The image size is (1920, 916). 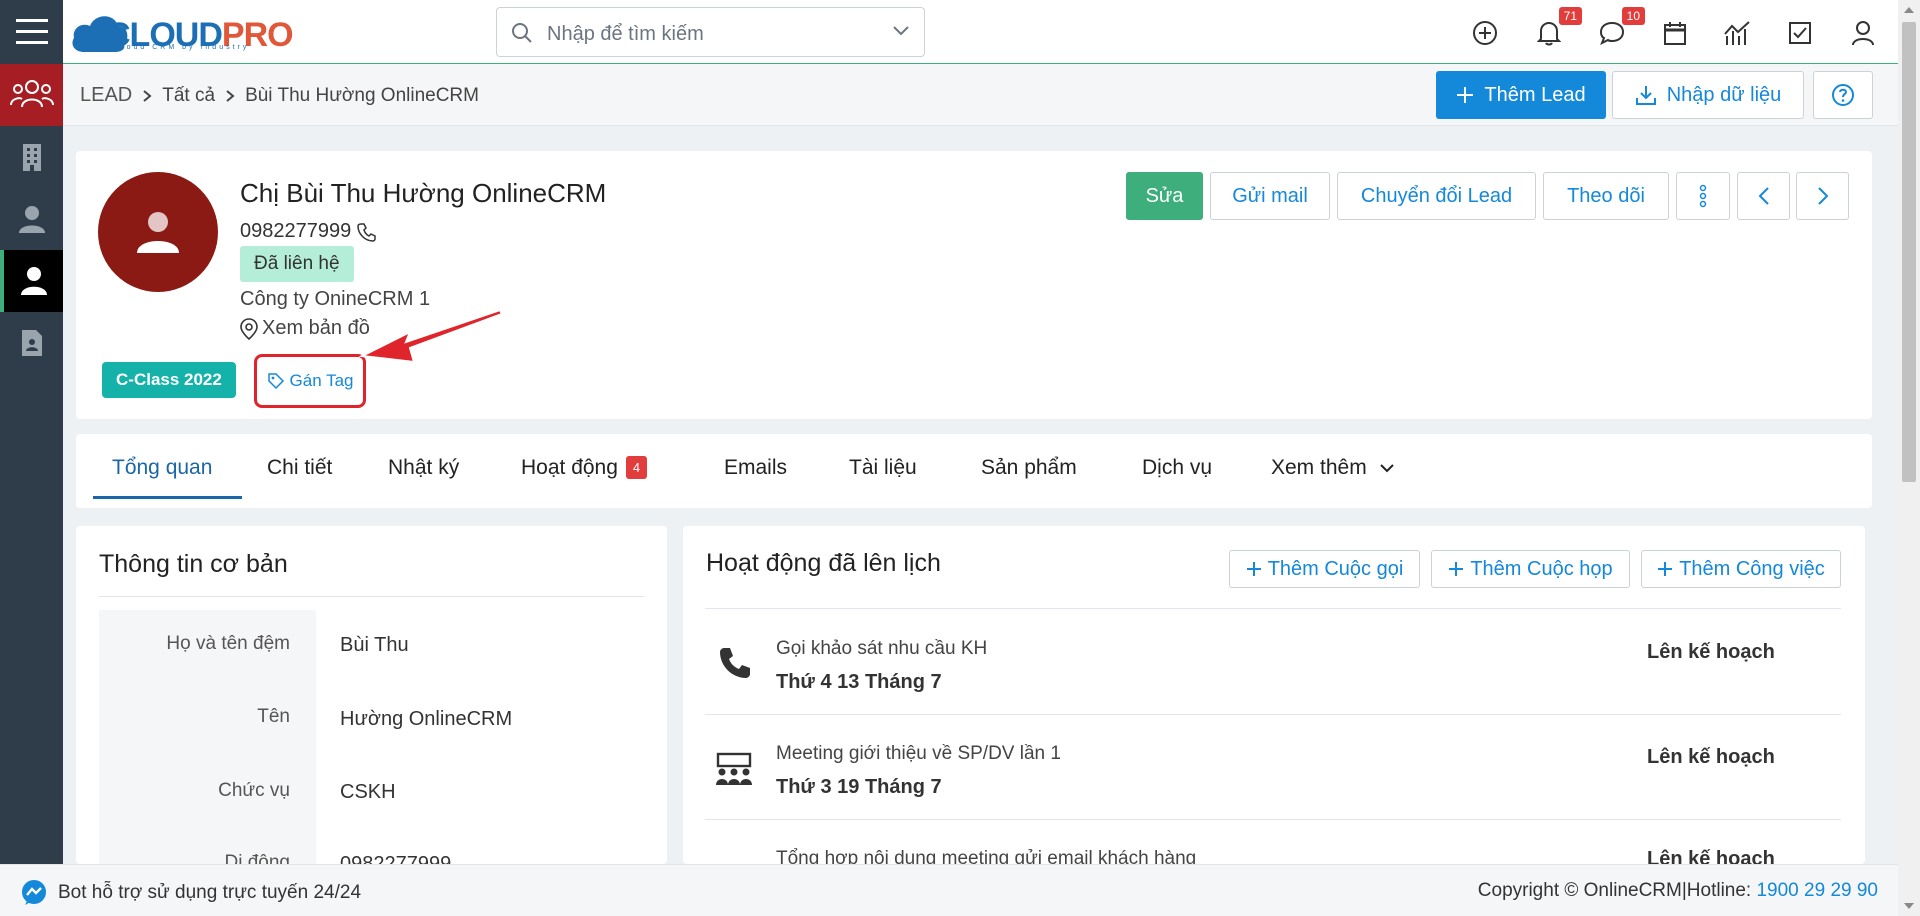 What do you see at coordinates (1029, 468) in the screenshot?
I see `tab-products: Sản phẩm` at bounding box center [1029, 468].